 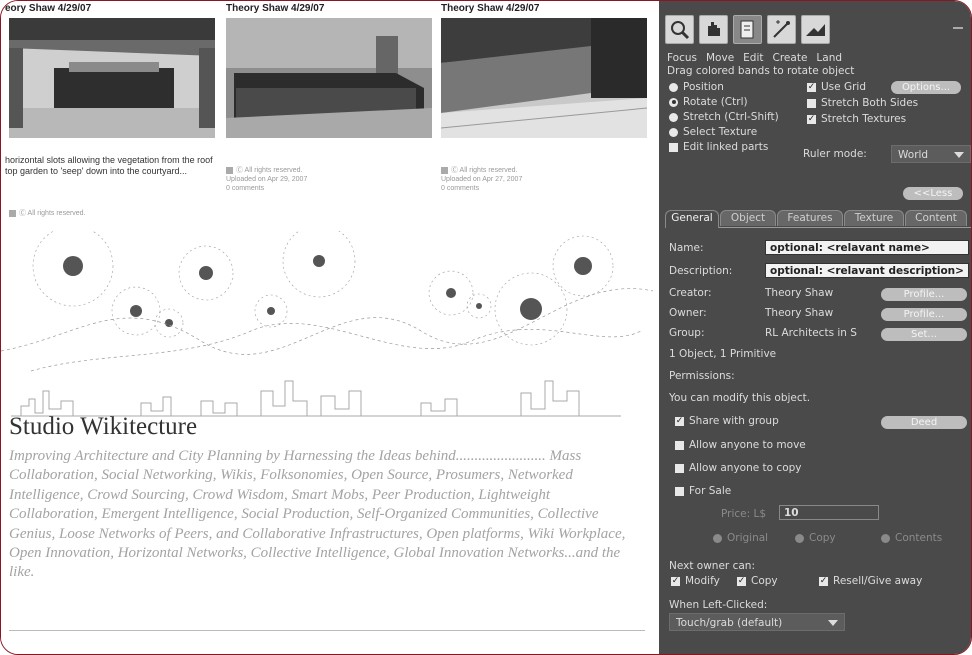 What do you see at coordinates (799, 313) in the screenshot?
I see `owner-value: Theory Shaw` at bounding box center [799, 313].